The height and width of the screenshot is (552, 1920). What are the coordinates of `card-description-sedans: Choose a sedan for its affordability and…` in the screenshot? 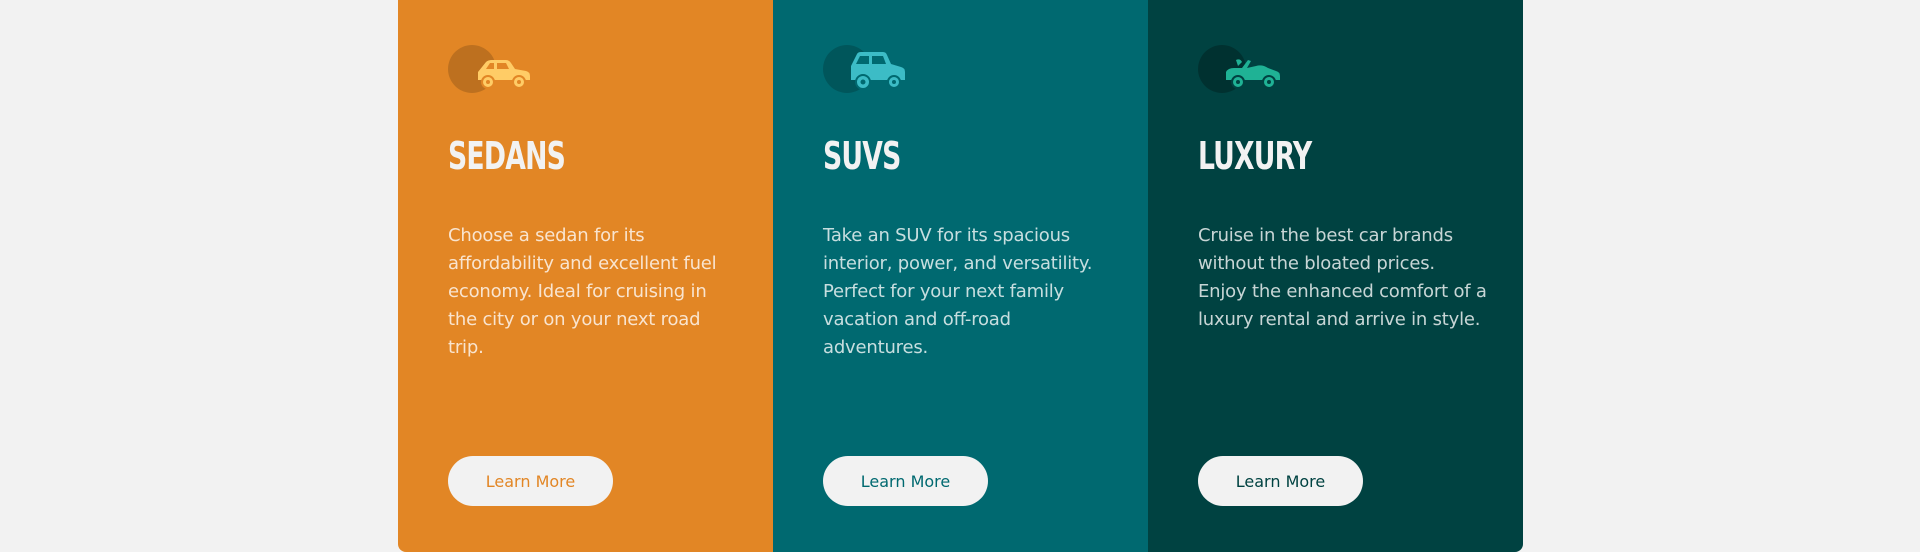 It's located at (582, 291).